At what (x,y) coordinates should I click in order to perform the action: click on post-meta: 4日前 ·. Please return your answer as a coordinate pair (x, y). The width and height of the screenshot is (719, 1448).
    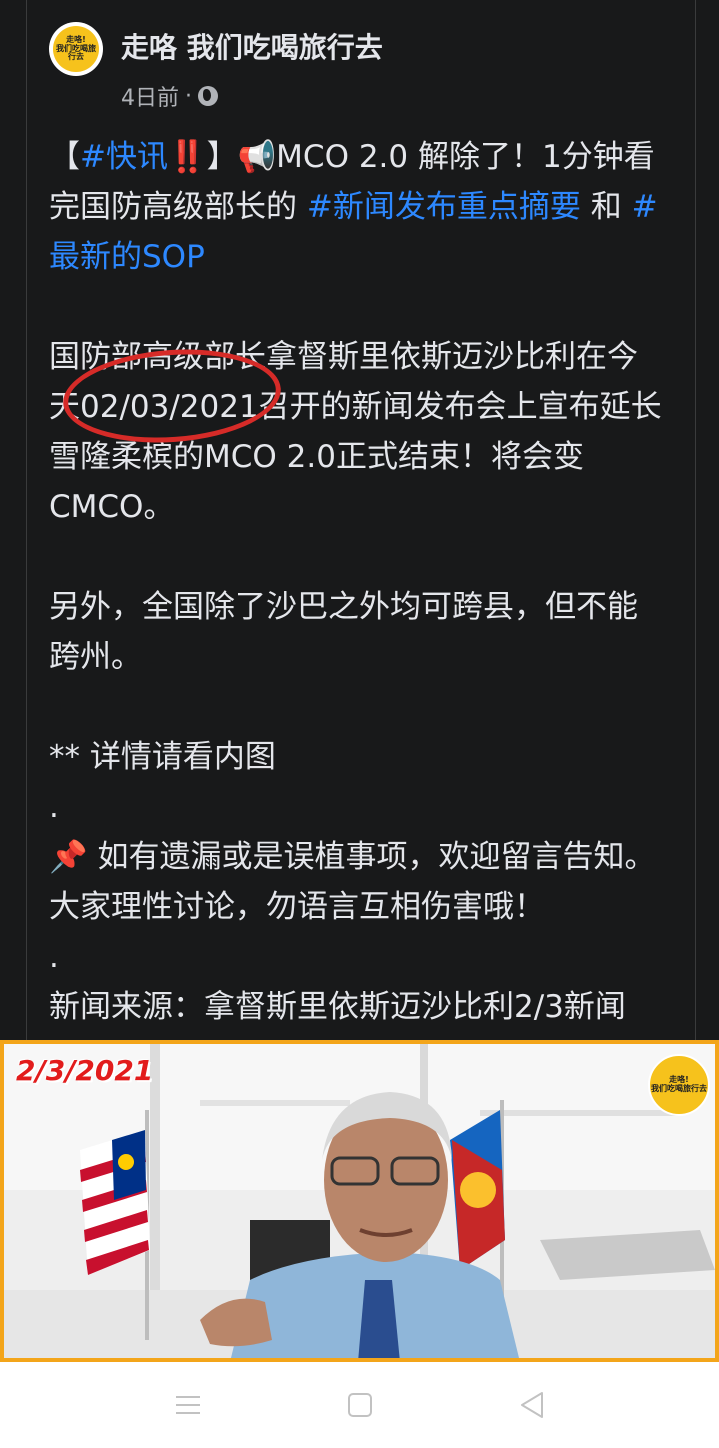
    Looking at the image, I should click on (169, 96).